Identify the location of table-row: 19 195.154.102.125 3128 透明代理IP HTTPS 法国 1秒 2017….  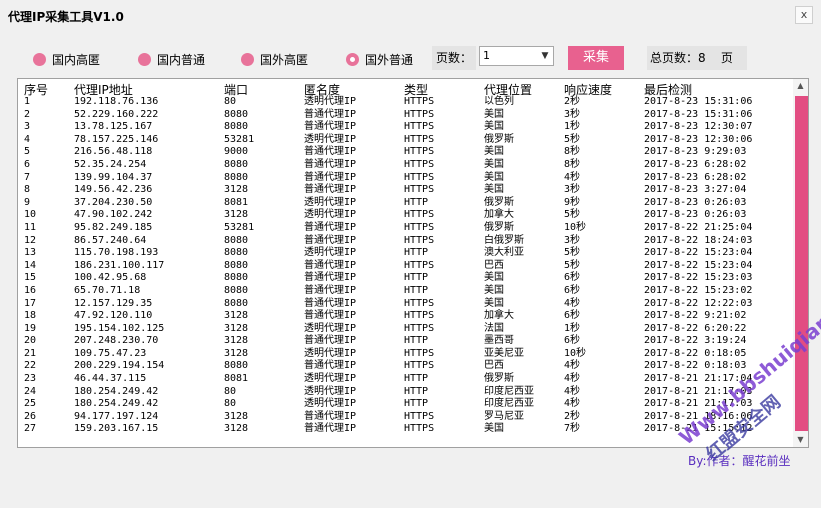
(405, 329).